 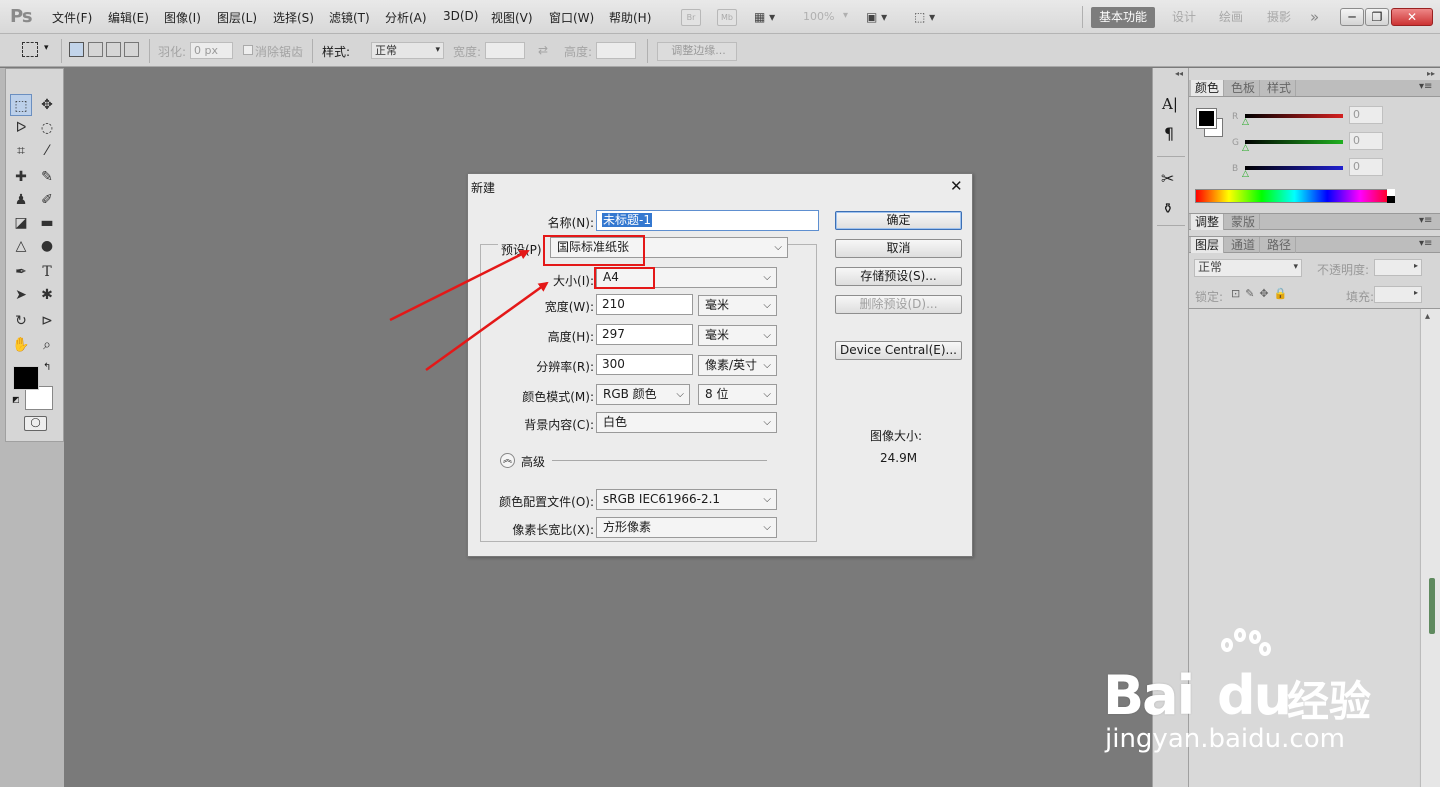 I want to click on baidu-watermark: Bai du 经验 jingyan.baidu.com, so click(x=1263, y=693).